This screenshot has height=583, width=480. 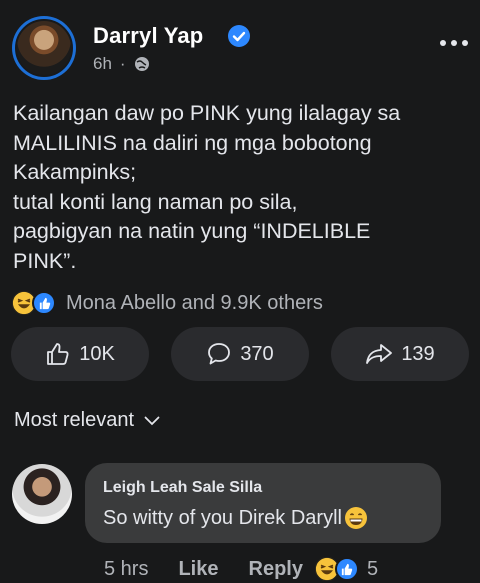 I want to click on share-button: 139, so click(x=400, y=354).